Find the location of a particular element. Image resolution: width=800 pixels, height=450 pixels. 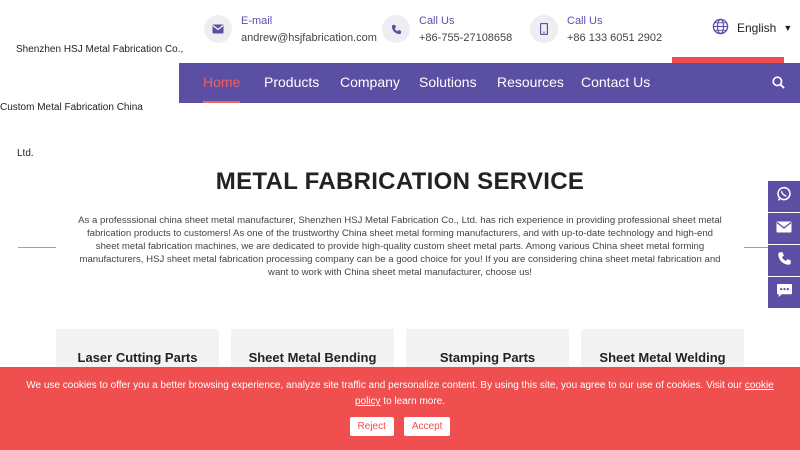

side-phone-button is located at coordinates (784, 260).